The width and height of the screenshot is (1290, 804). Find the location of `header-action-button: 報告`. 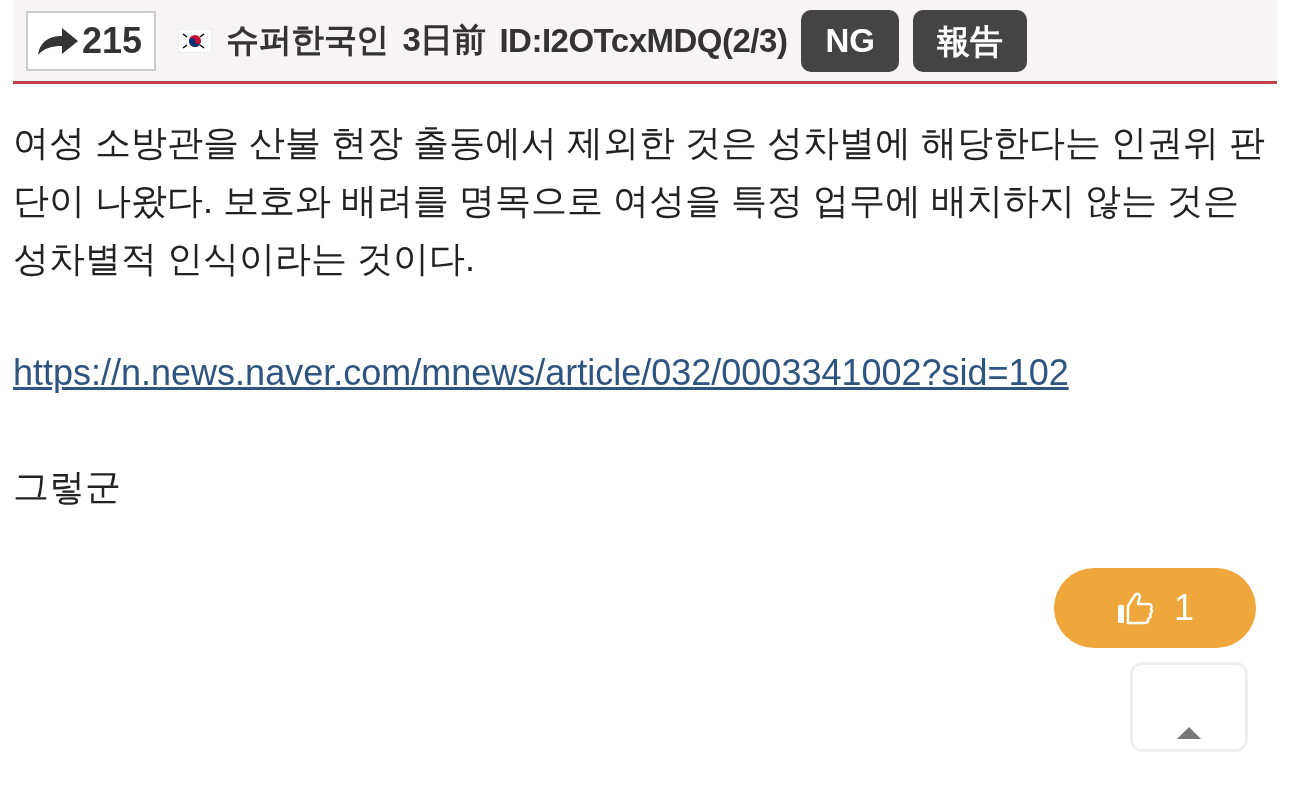

header-action-button: 報告 is located at coordinates (969, 40).